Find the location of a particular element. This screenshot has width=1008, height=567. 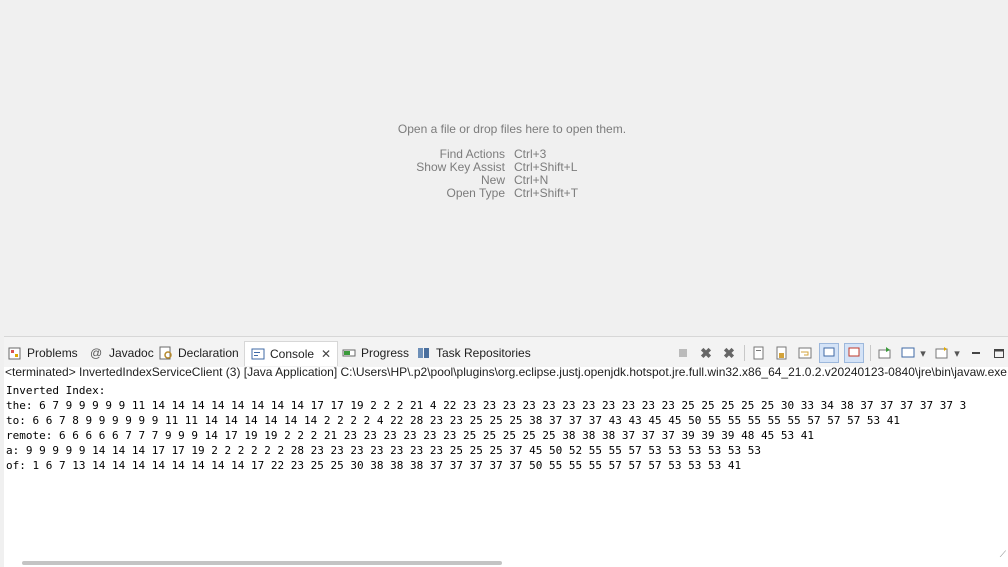

progress-icon is located at coordinates (349, 353).